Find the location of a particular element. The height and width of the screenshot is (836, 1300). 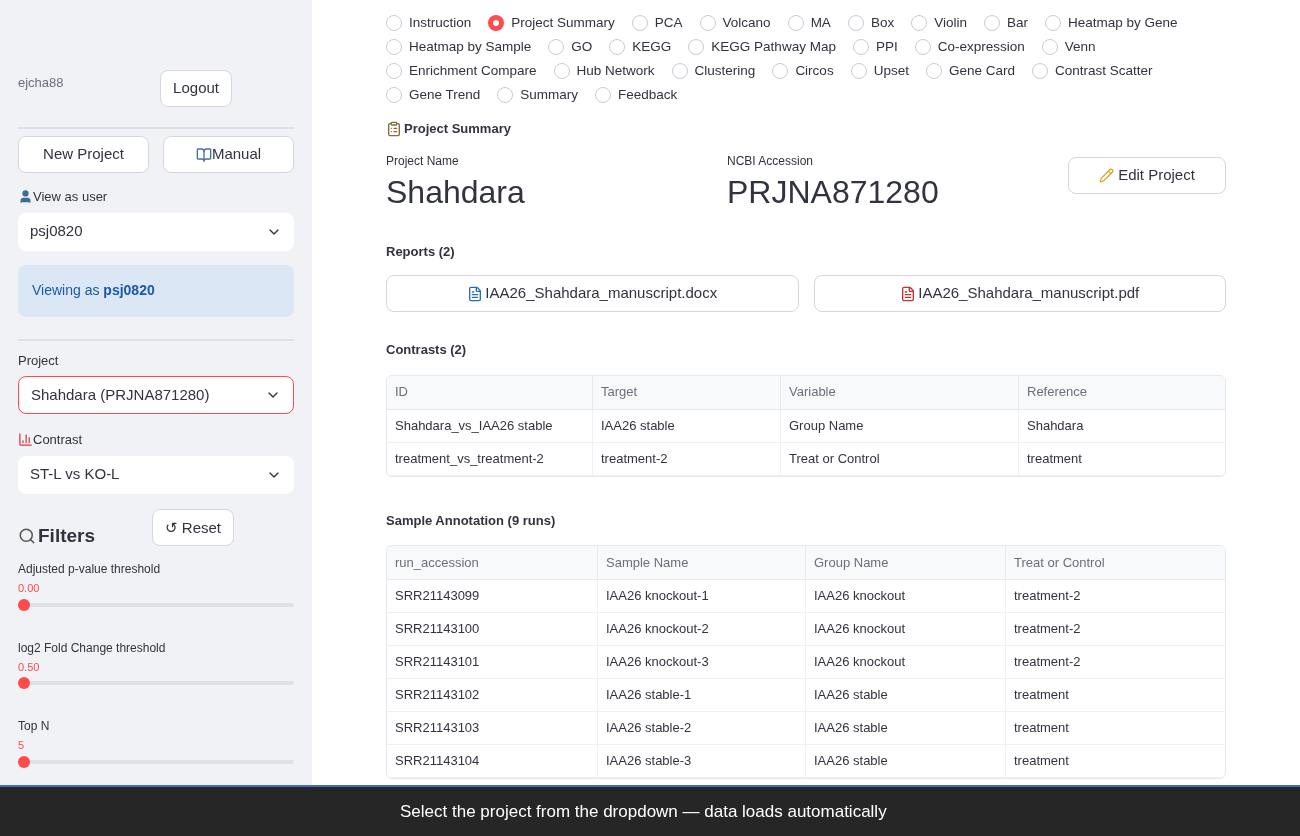

nav-radio: Heatmap by Gene is located at coordinates (1111, 23).